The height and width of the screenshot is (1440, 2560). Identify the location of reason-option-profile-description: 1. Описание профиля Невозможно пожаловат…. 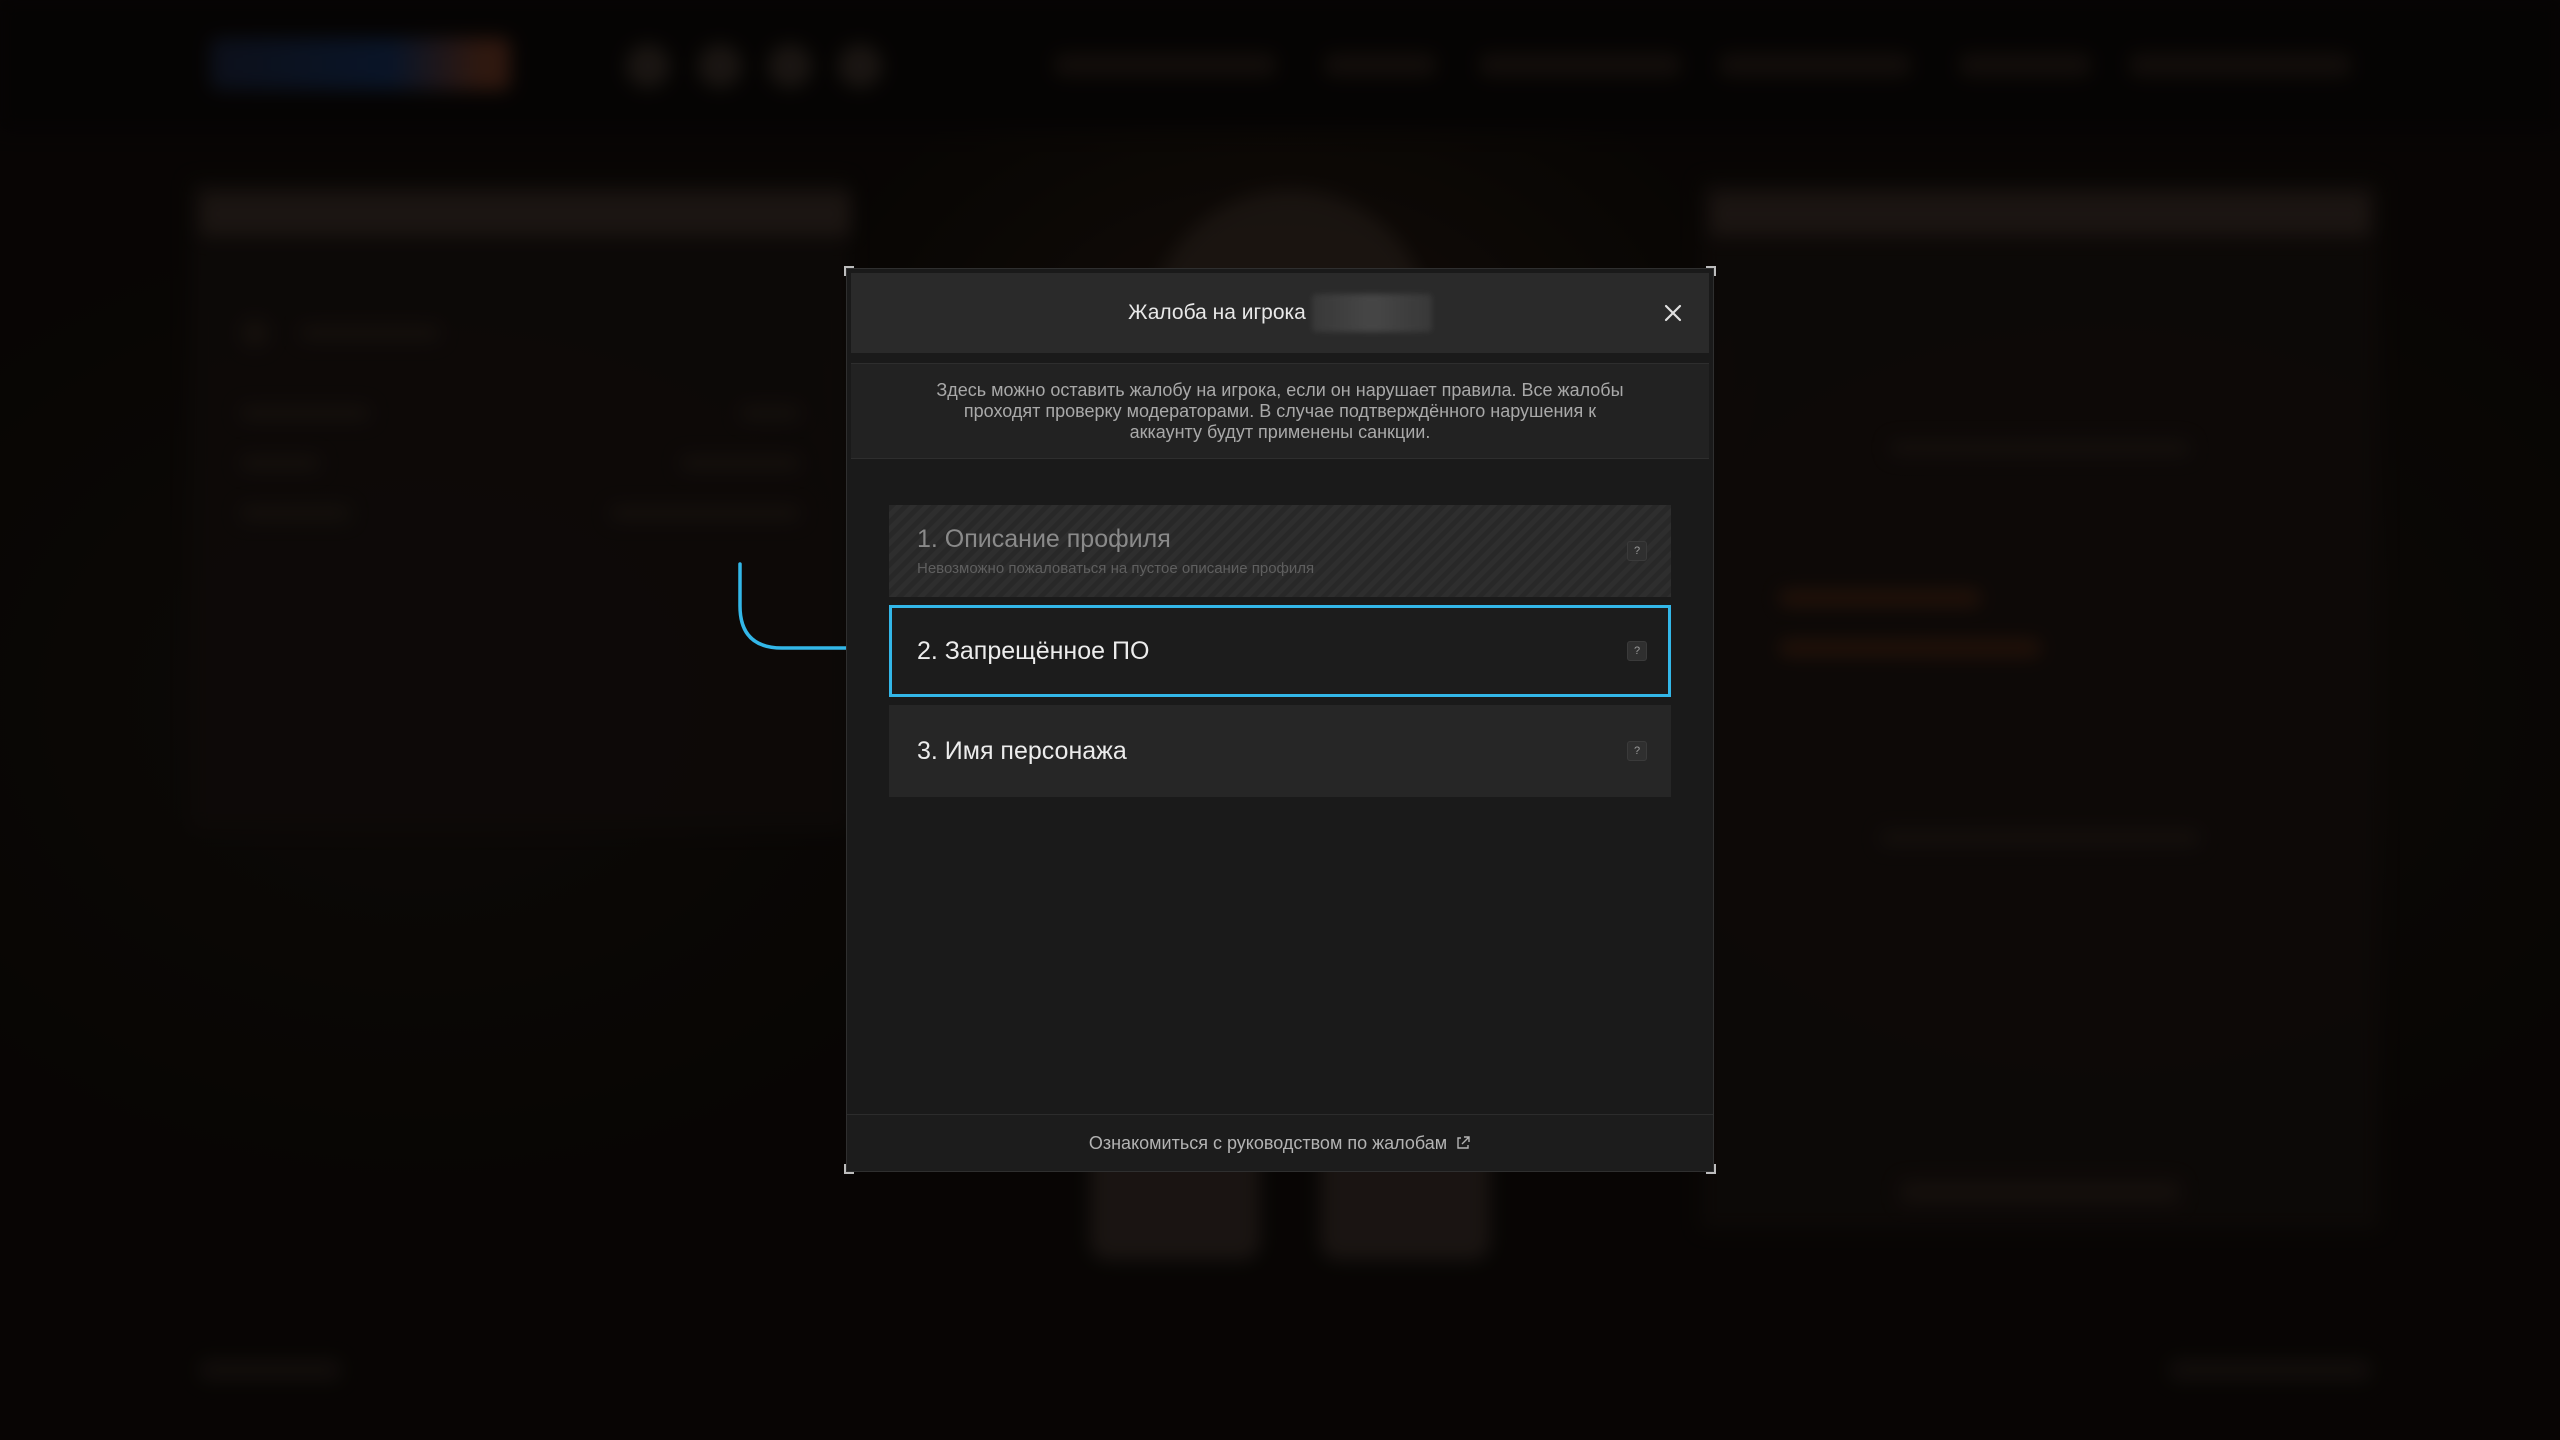
(1280, 551).